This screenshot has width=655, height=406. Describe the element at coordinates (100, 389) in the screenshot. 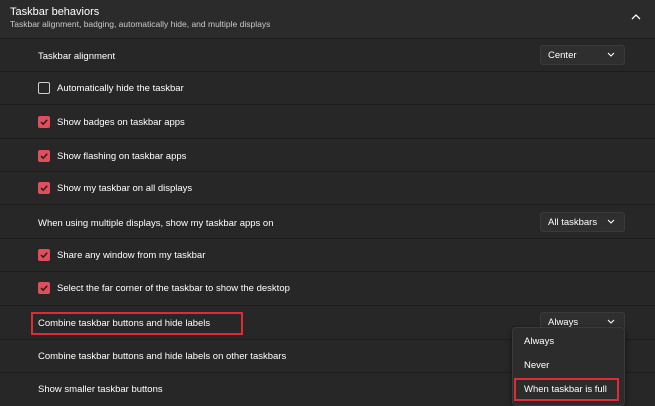

I see `smaller-buttons-label: Show smaller taskbar buttons` at that location.